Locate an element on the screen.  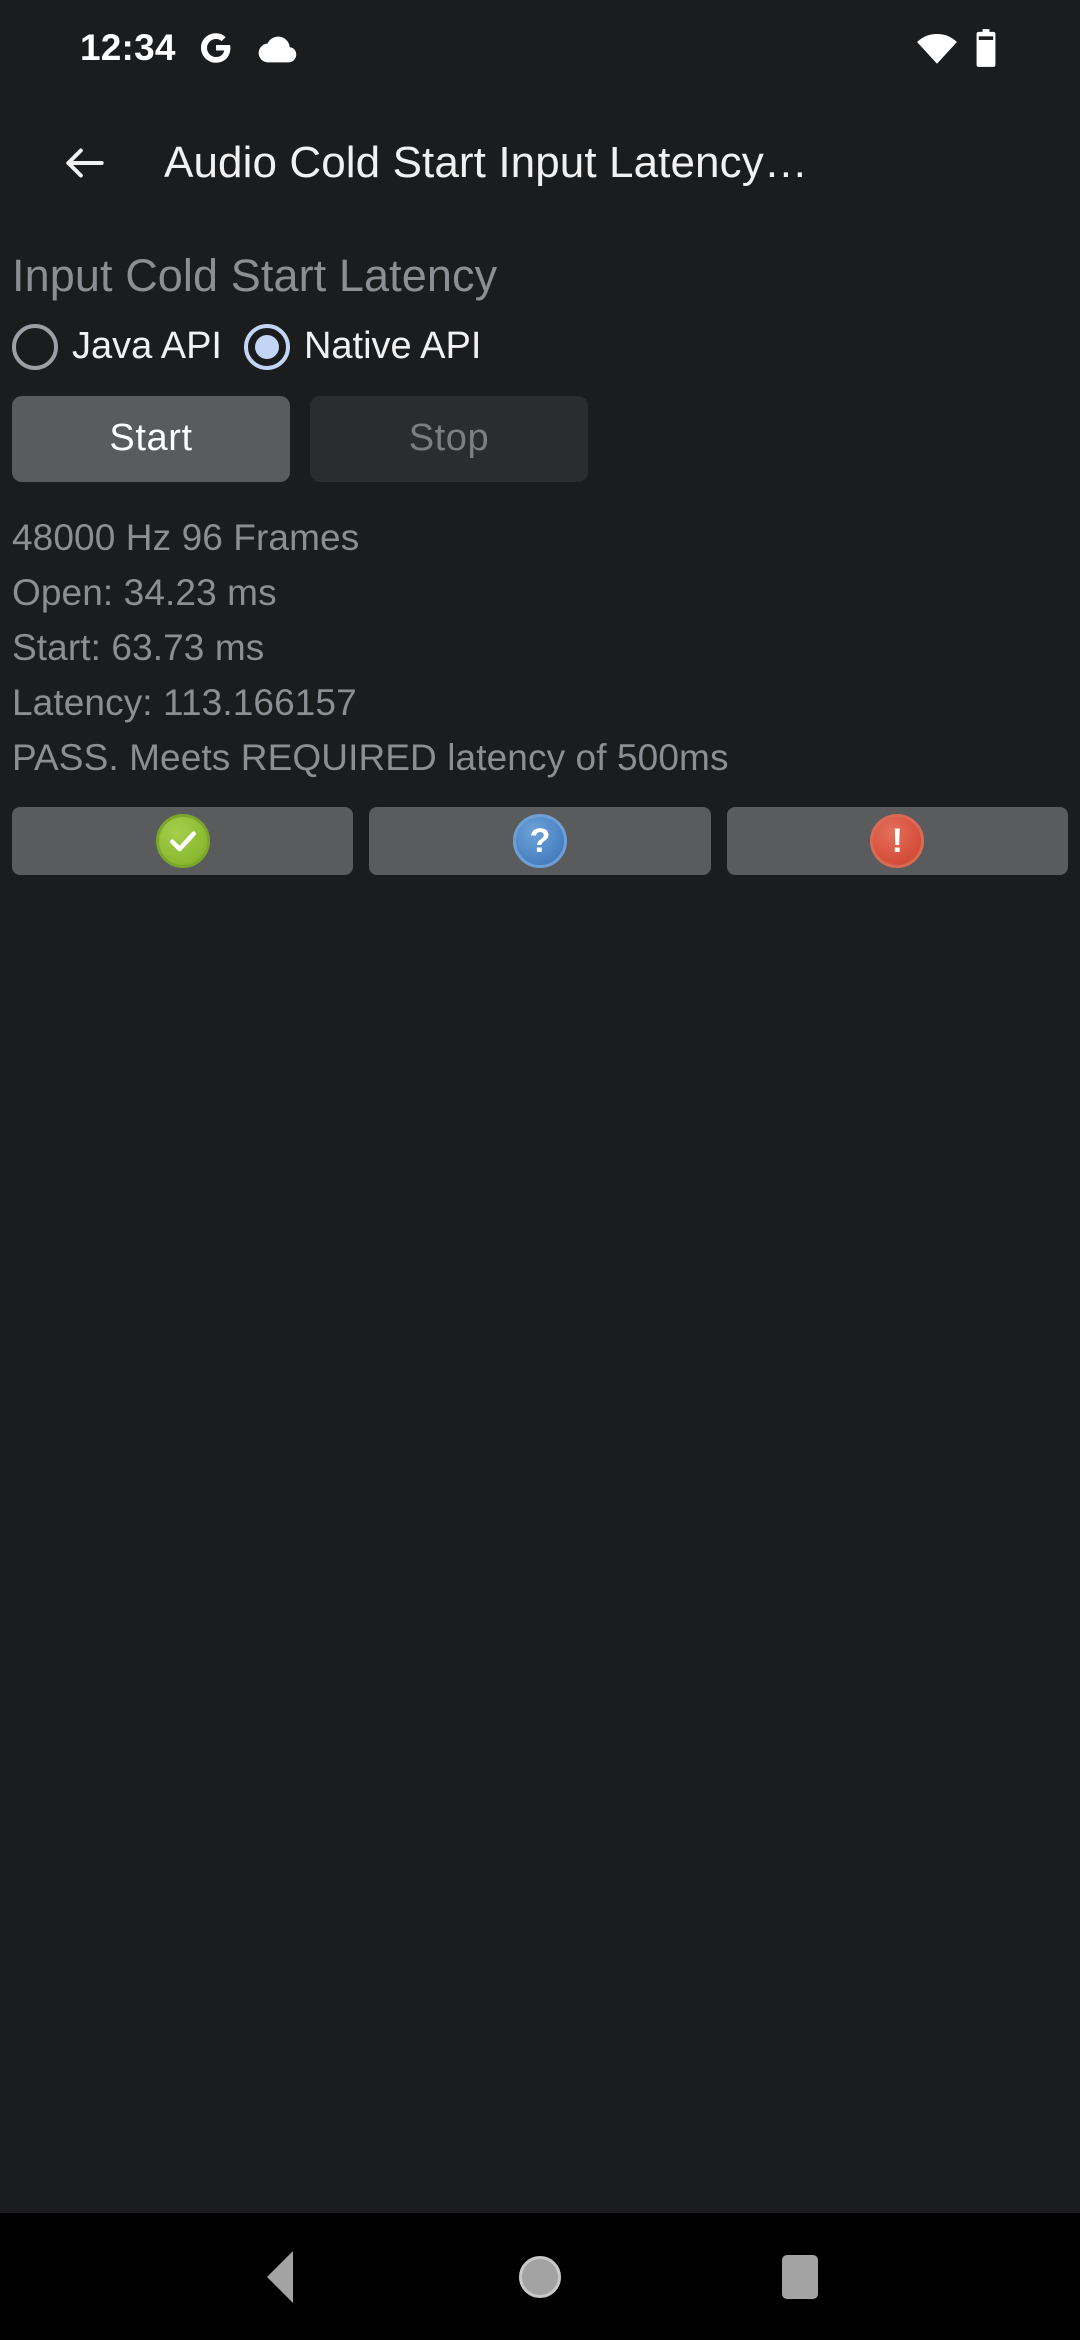
navigation-bar is located at coordinates (540, 2276).